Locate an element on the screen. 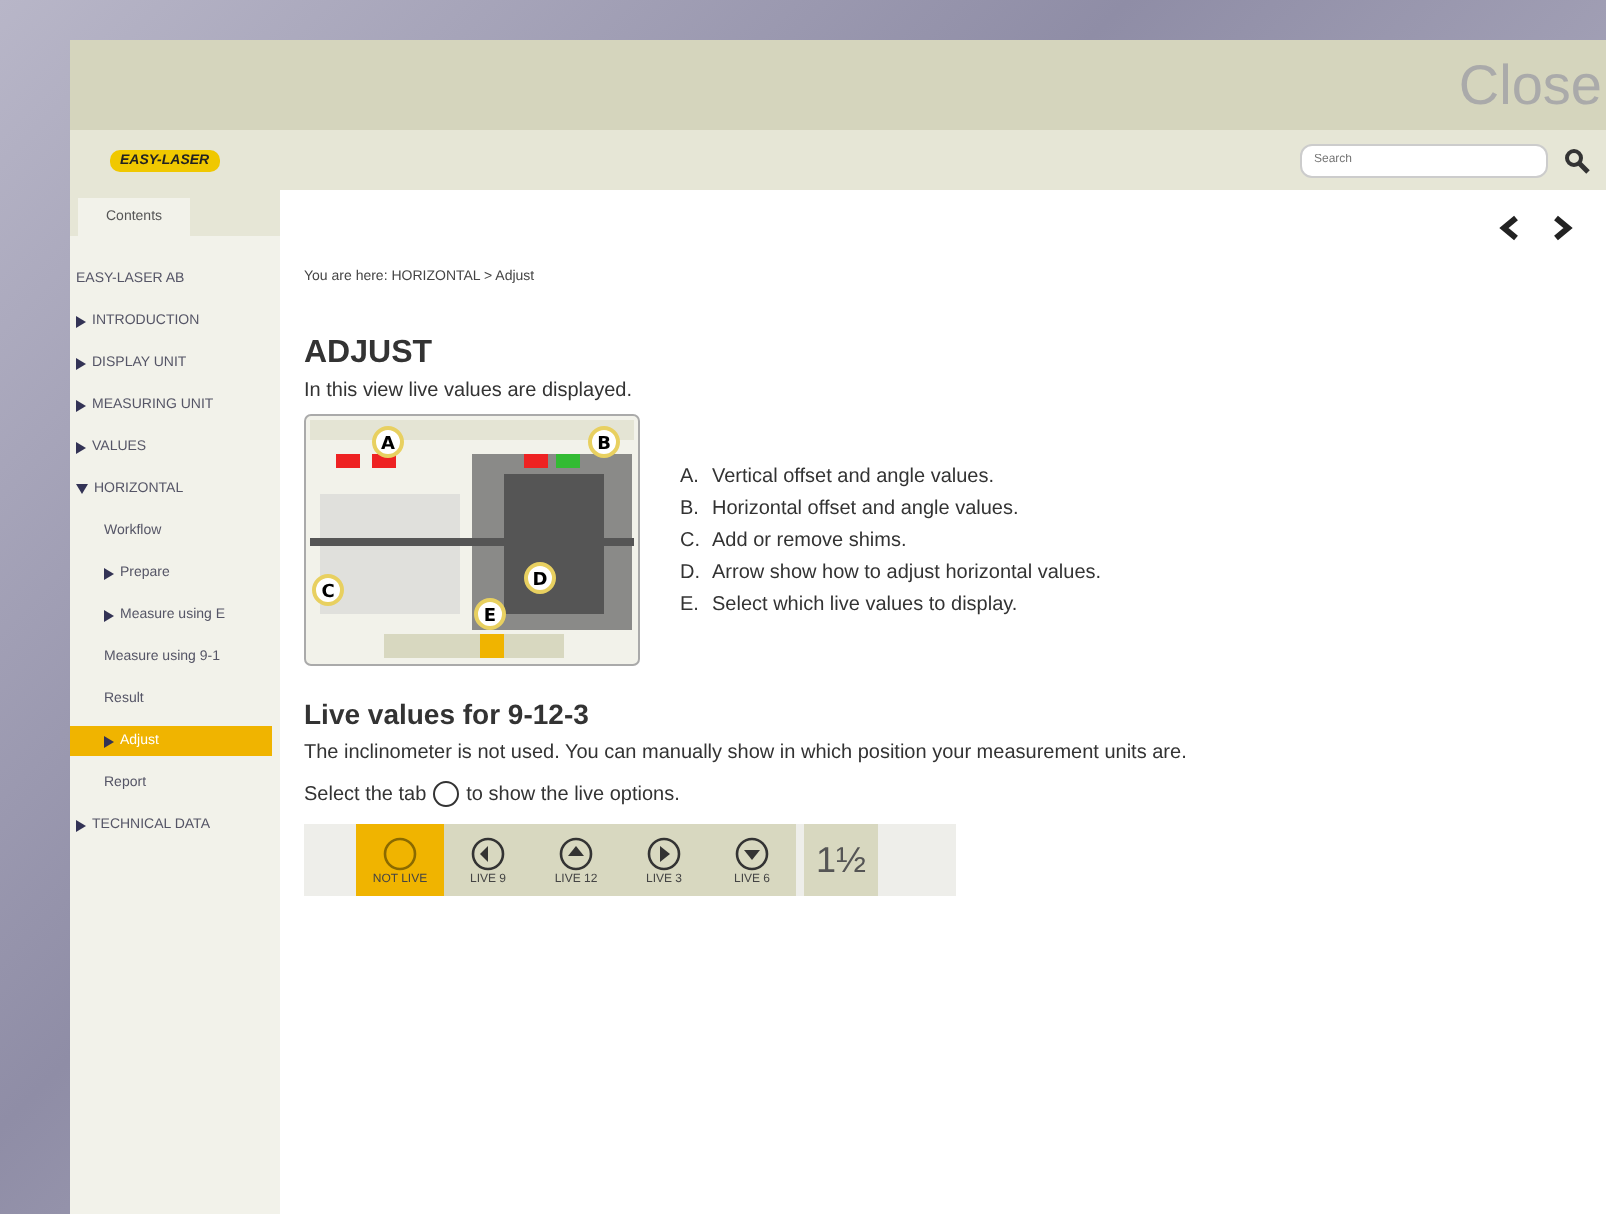 The width and height of the screenshot is (1606, 1214). legend-letter: E. is located at coordinates (690, 604).